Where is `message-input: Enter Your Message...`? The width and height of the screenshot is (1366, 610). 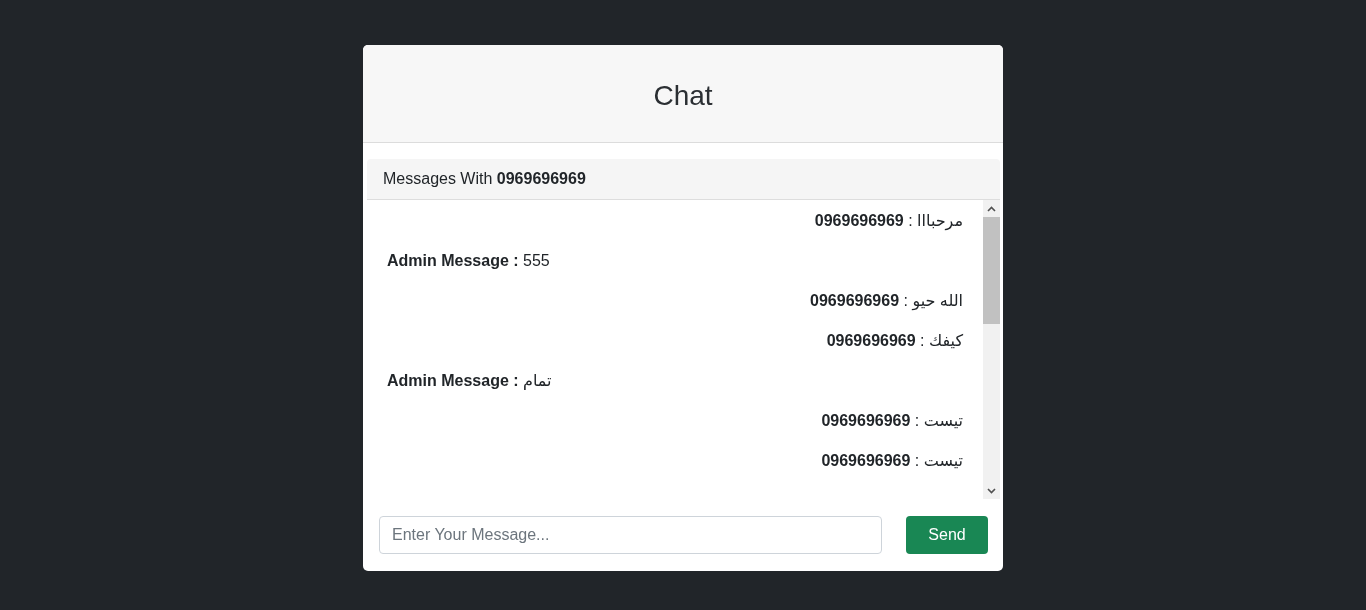
message-input: Enter Your Message... is located at coordinates (630, 535).